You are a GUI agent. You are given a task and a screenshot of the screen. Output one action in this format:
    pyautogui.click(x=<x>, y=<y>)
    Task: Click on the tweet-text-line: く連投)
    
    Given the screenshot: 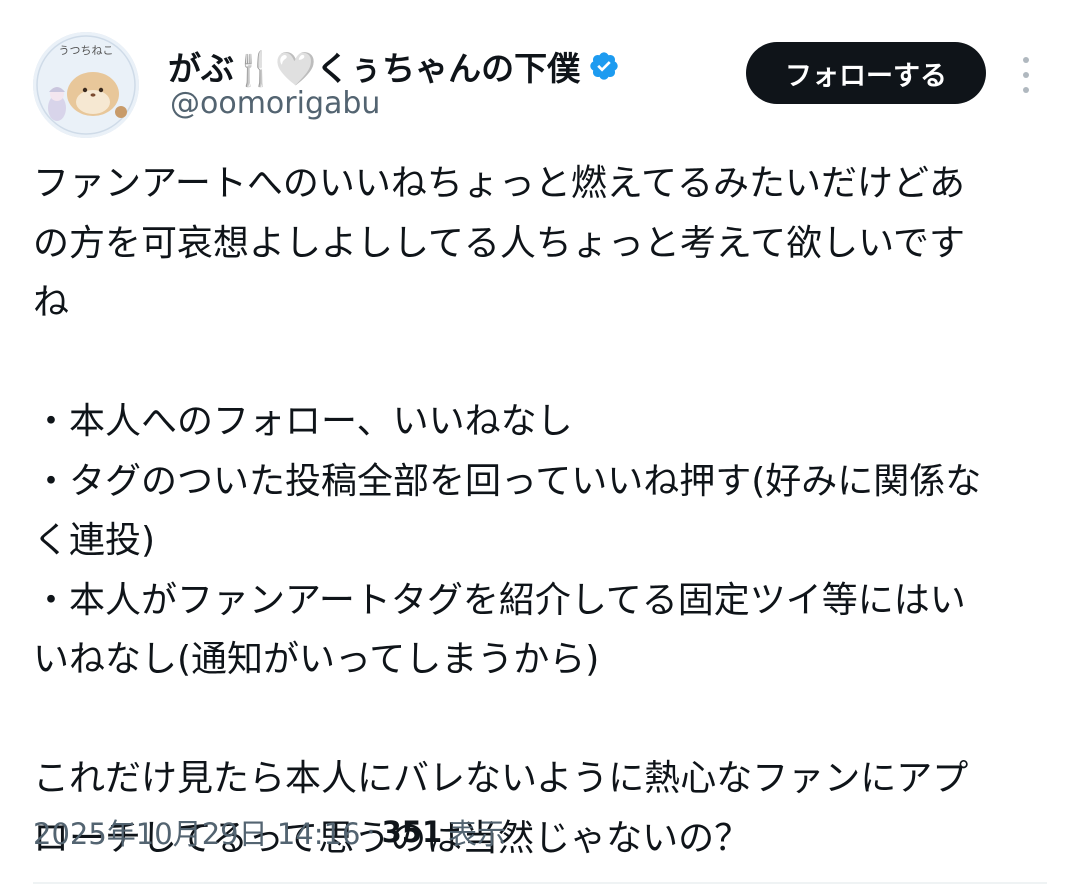 What is the action you would take?
    pyautogui.click(x=94, y=540)
    